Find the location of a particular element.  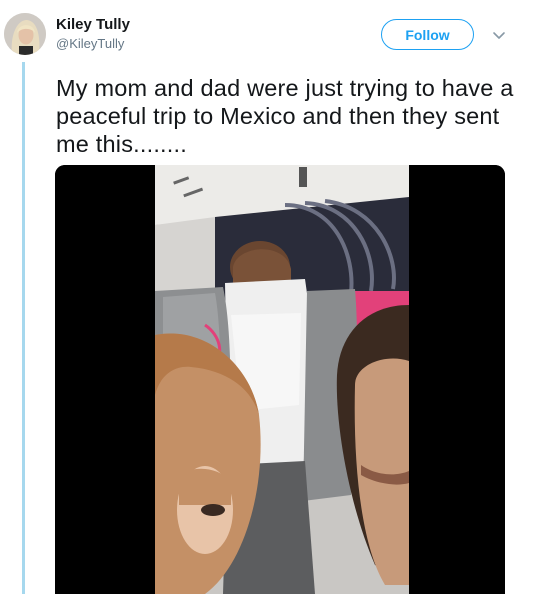

profile-photo is located at coordinates (25, 34).